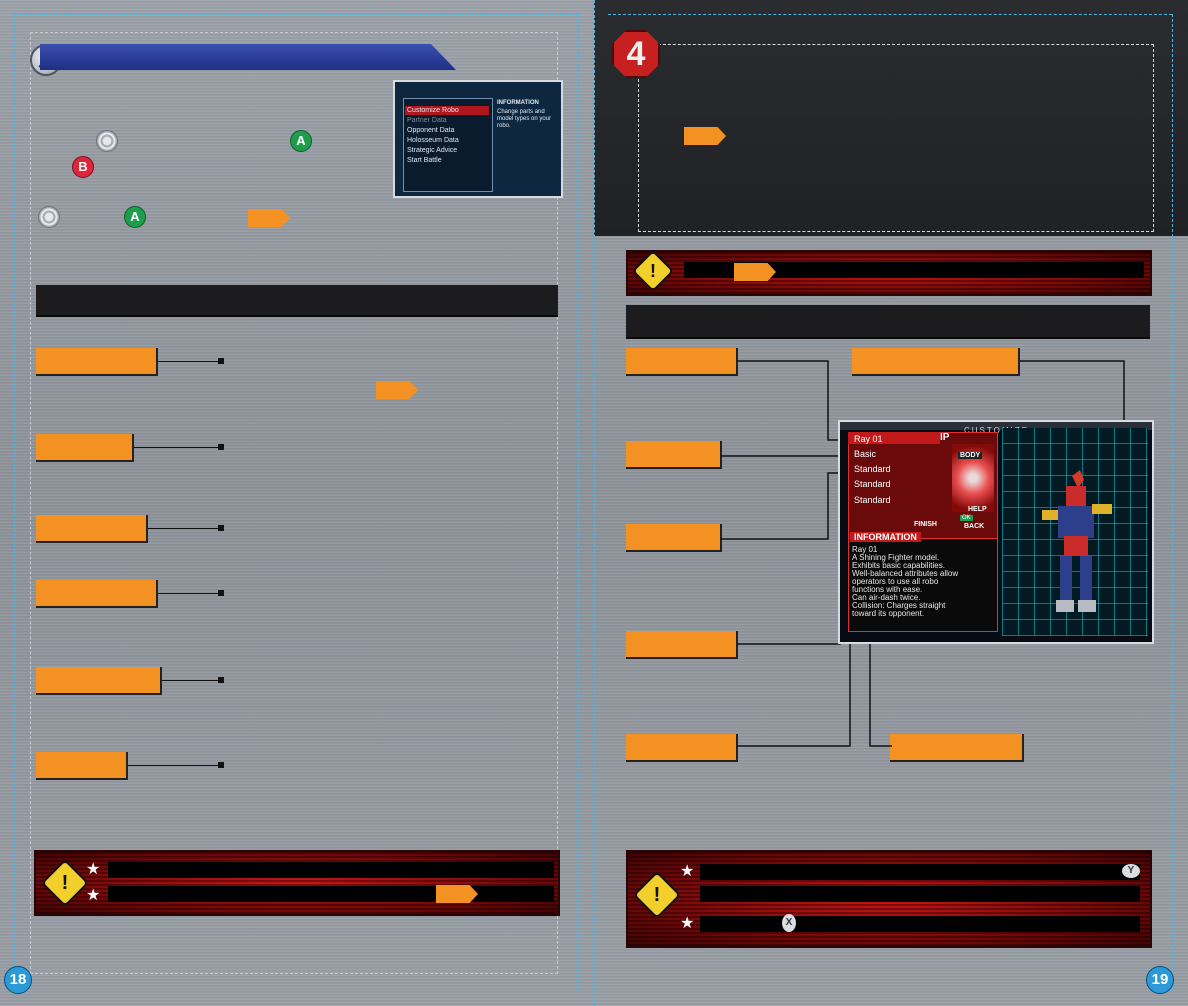 The height and width of the screenshot is (1006, 1188). What do you see at coordinates (1160, 980) in the screenshot?
I see `page-number: 19` at bounding box center [1160, 980].